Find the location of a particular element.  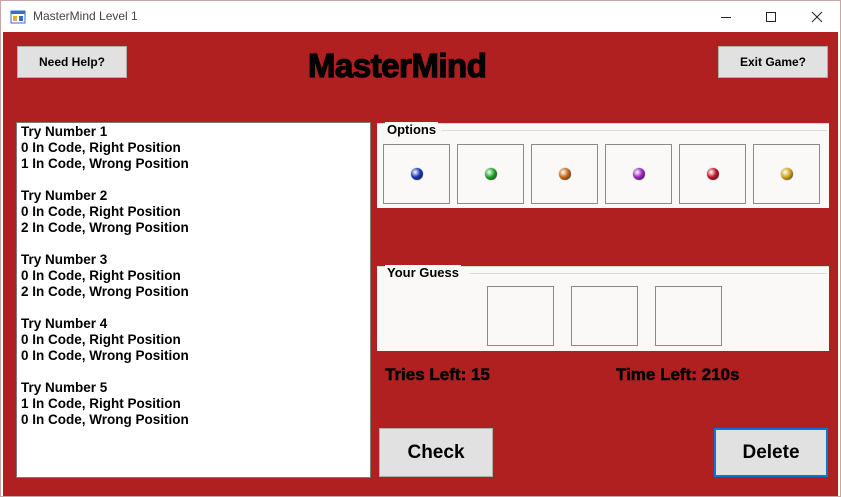

tries-left-label: Tries Left: 15 is located at coordinates (437, 375).